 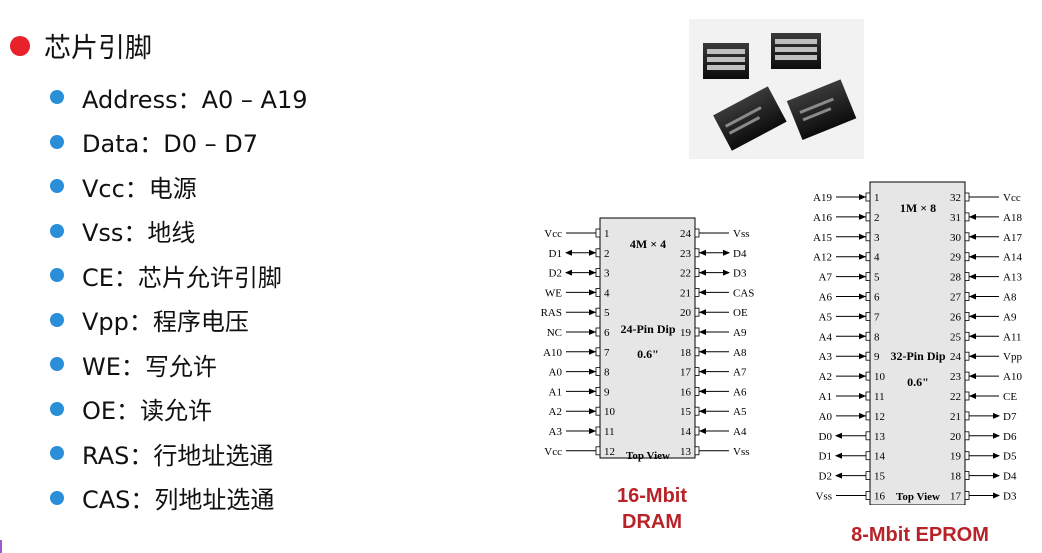 I want to click on eprom-pin-name: Vss, so click(x=823, y=497).